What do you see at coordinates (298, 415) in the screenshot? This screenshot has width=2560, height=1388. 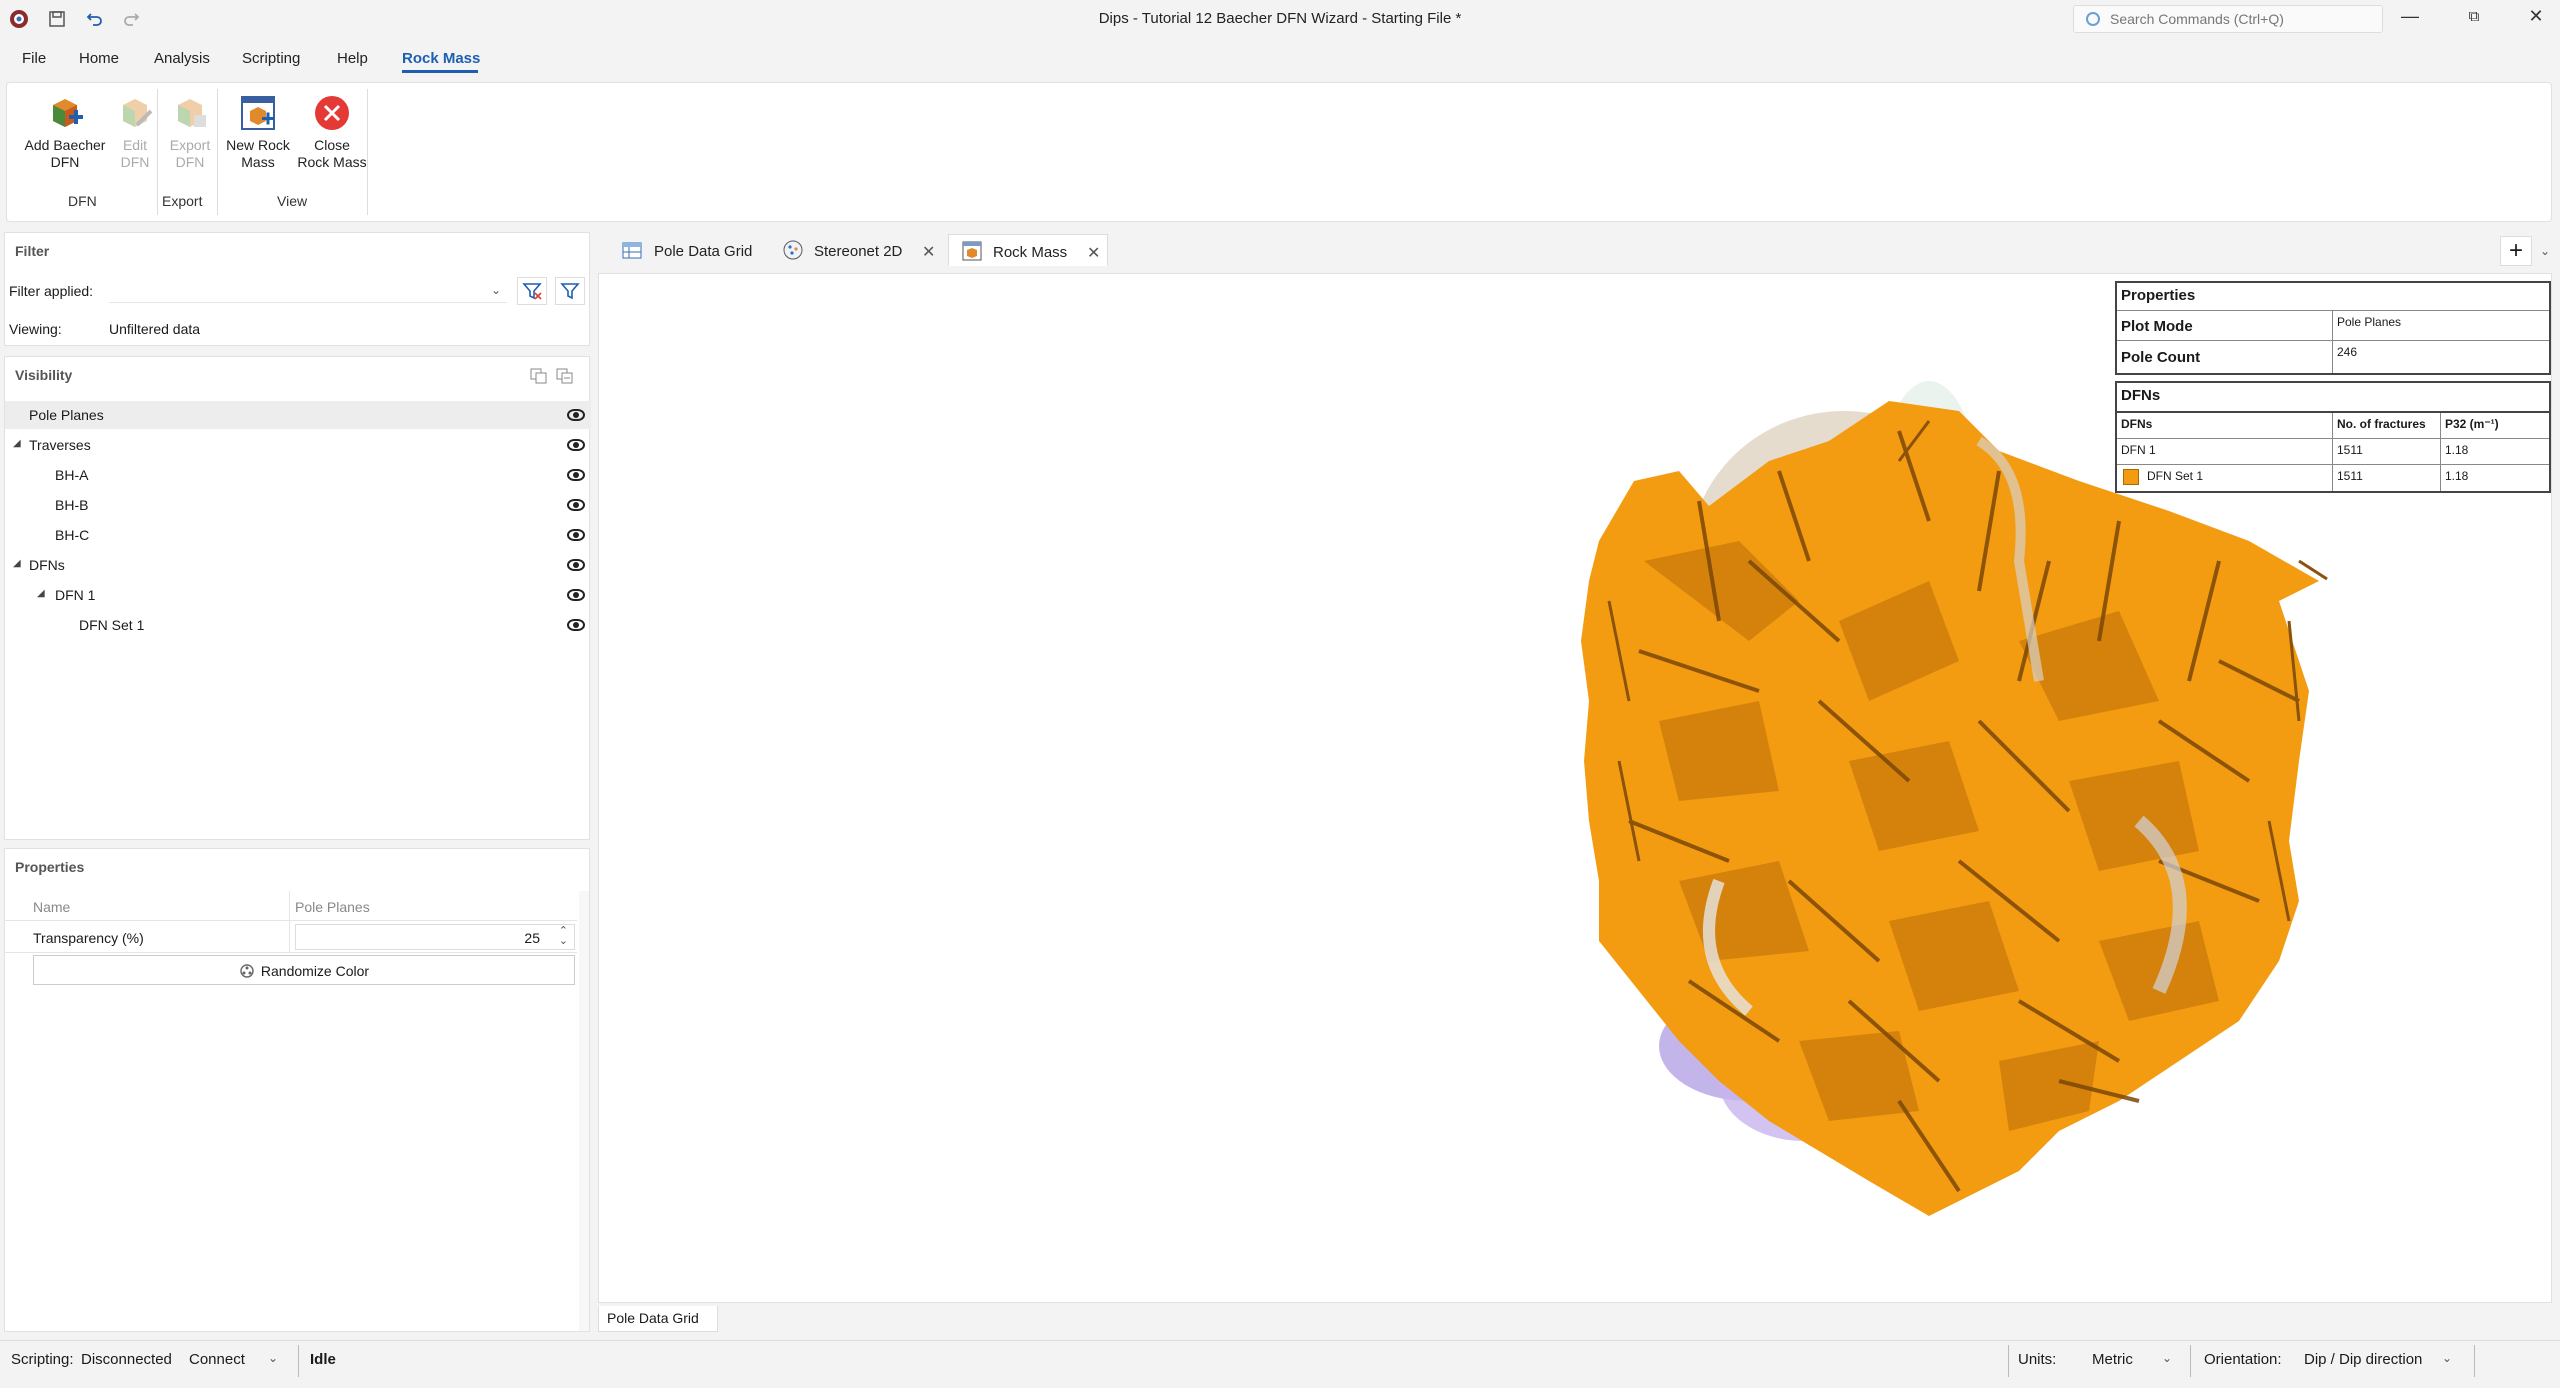 I see `tree-item-pole-planes: Pole Planes` at bounding box center [298, 415].